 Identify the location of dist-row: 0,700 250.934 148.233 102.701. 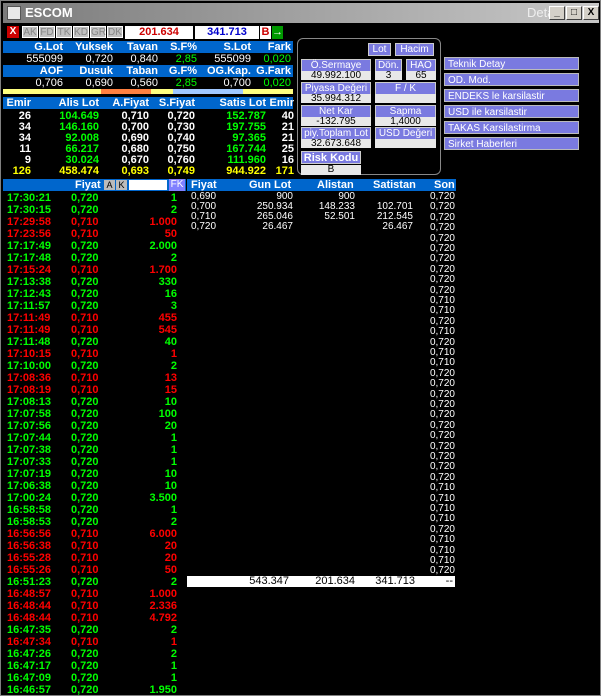
(323, 207).